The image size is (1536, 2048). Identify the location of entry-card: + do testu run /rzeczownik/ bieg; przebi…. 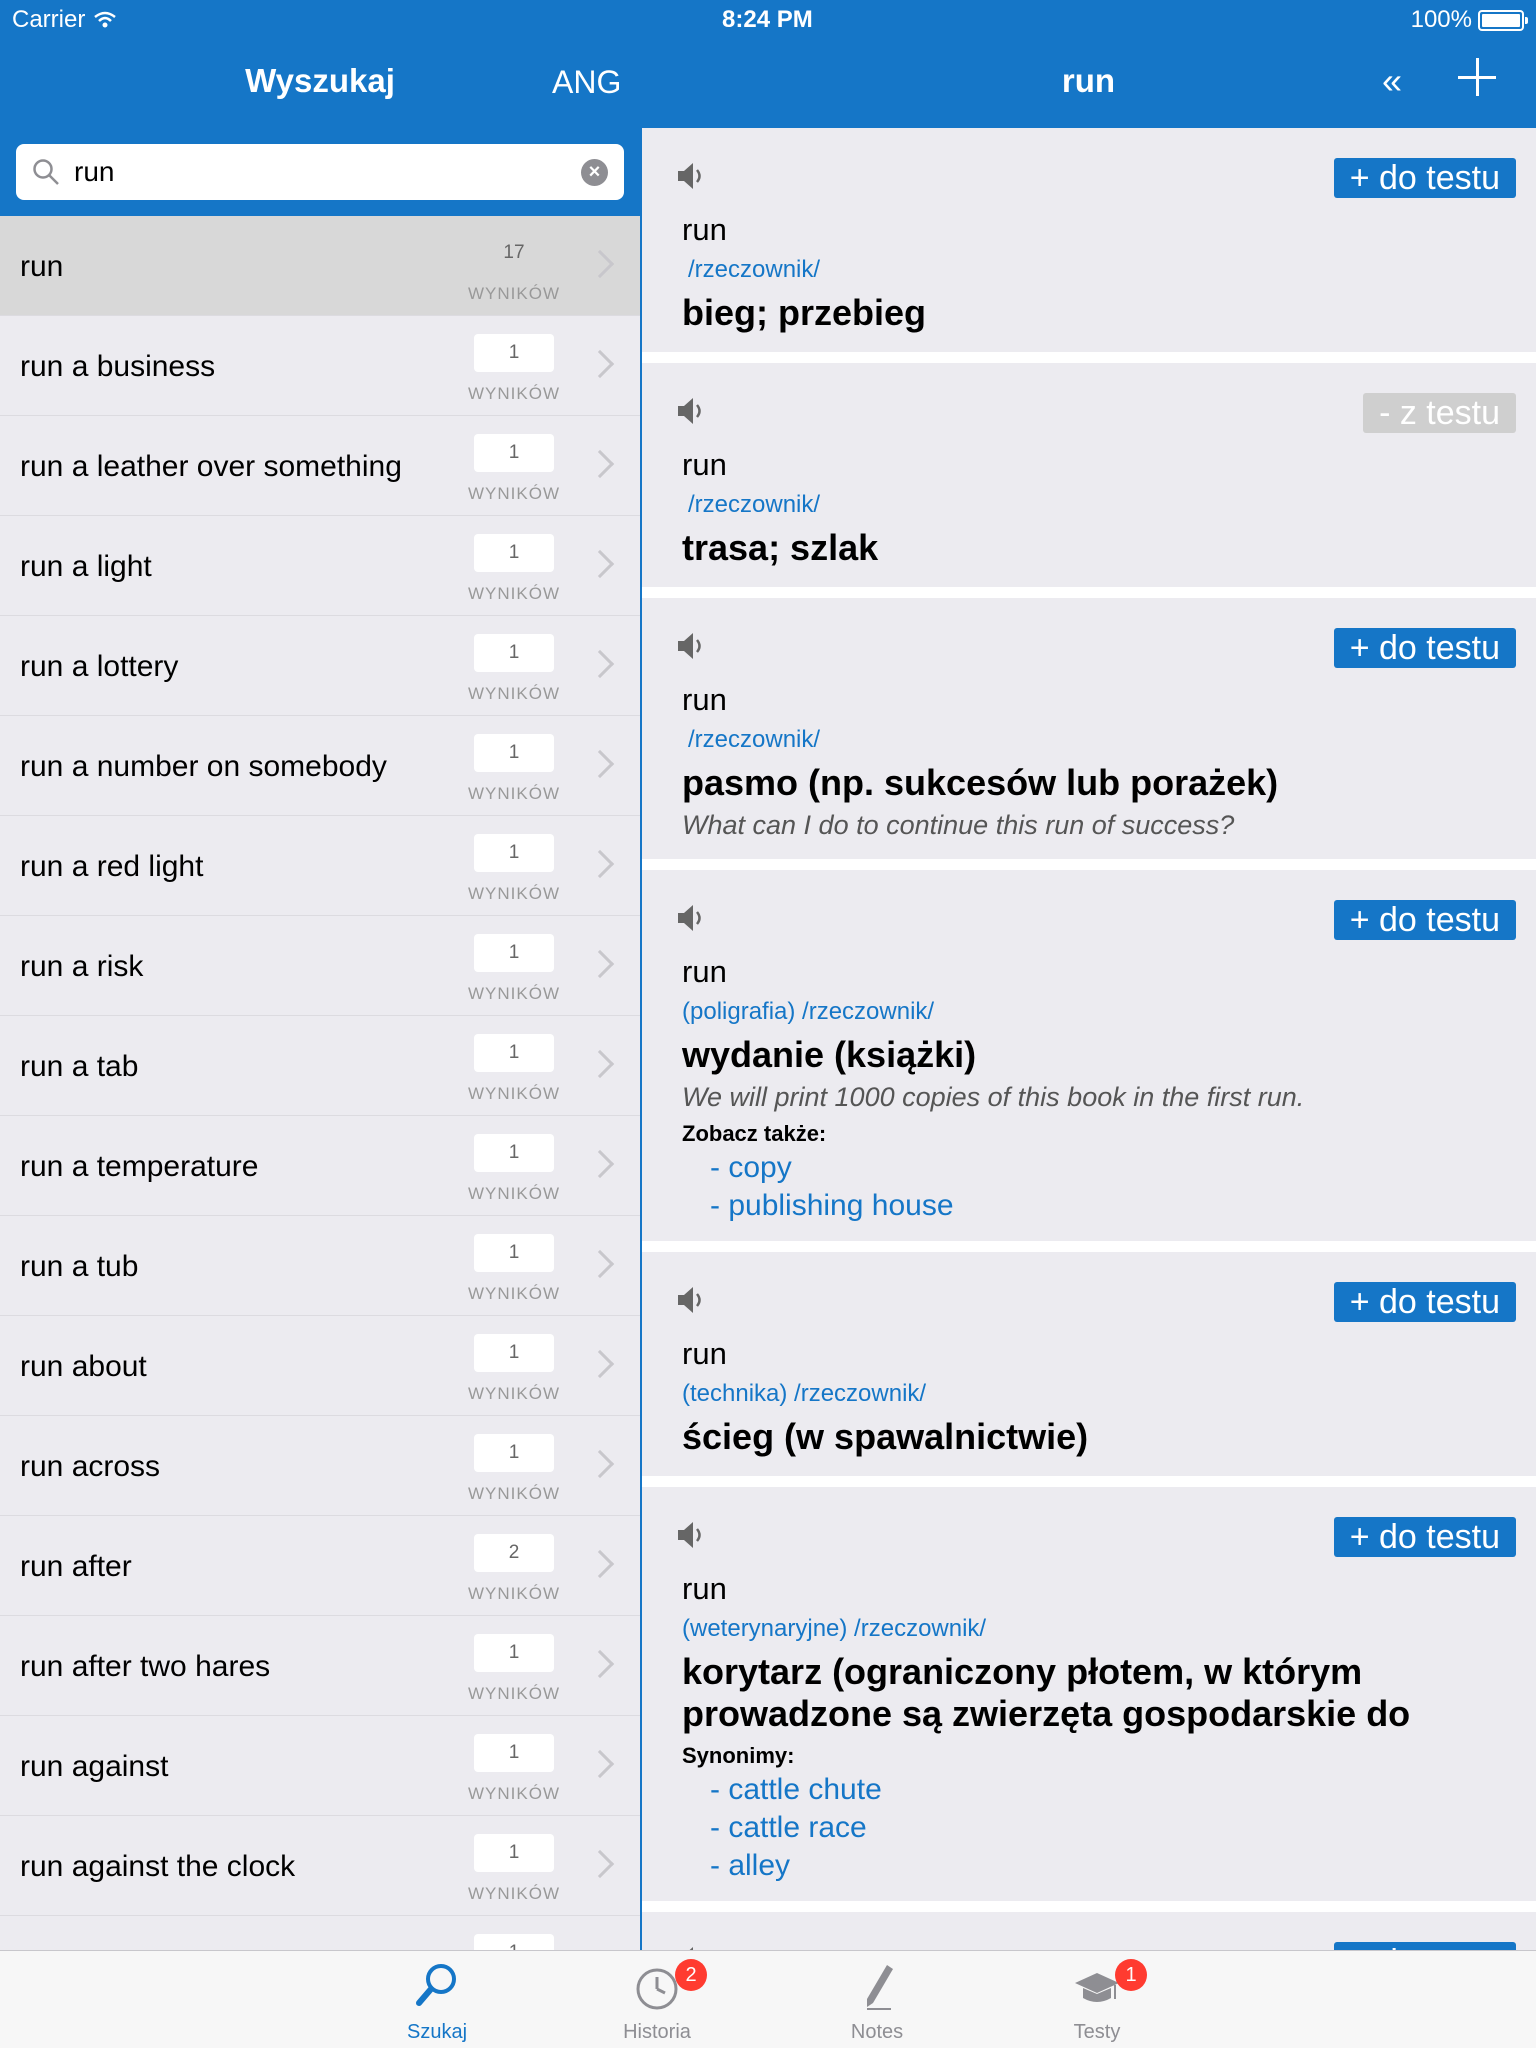
(1089, 245).